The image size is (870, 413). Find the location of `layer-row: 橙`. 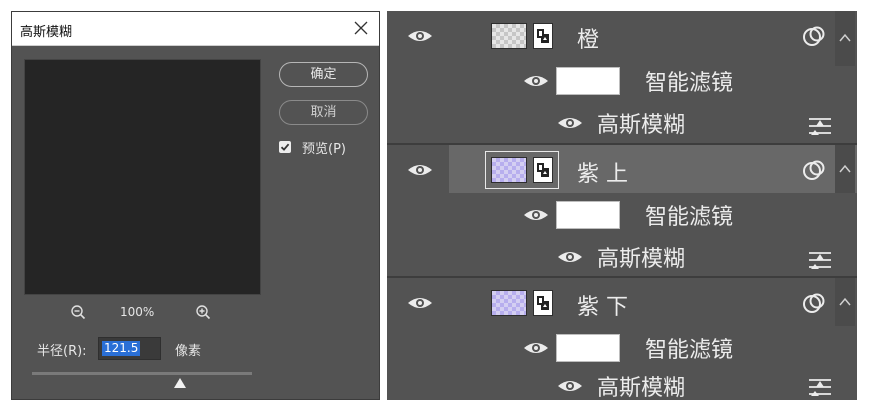

layer-row: 橙 is located at coordinates (622, 35).